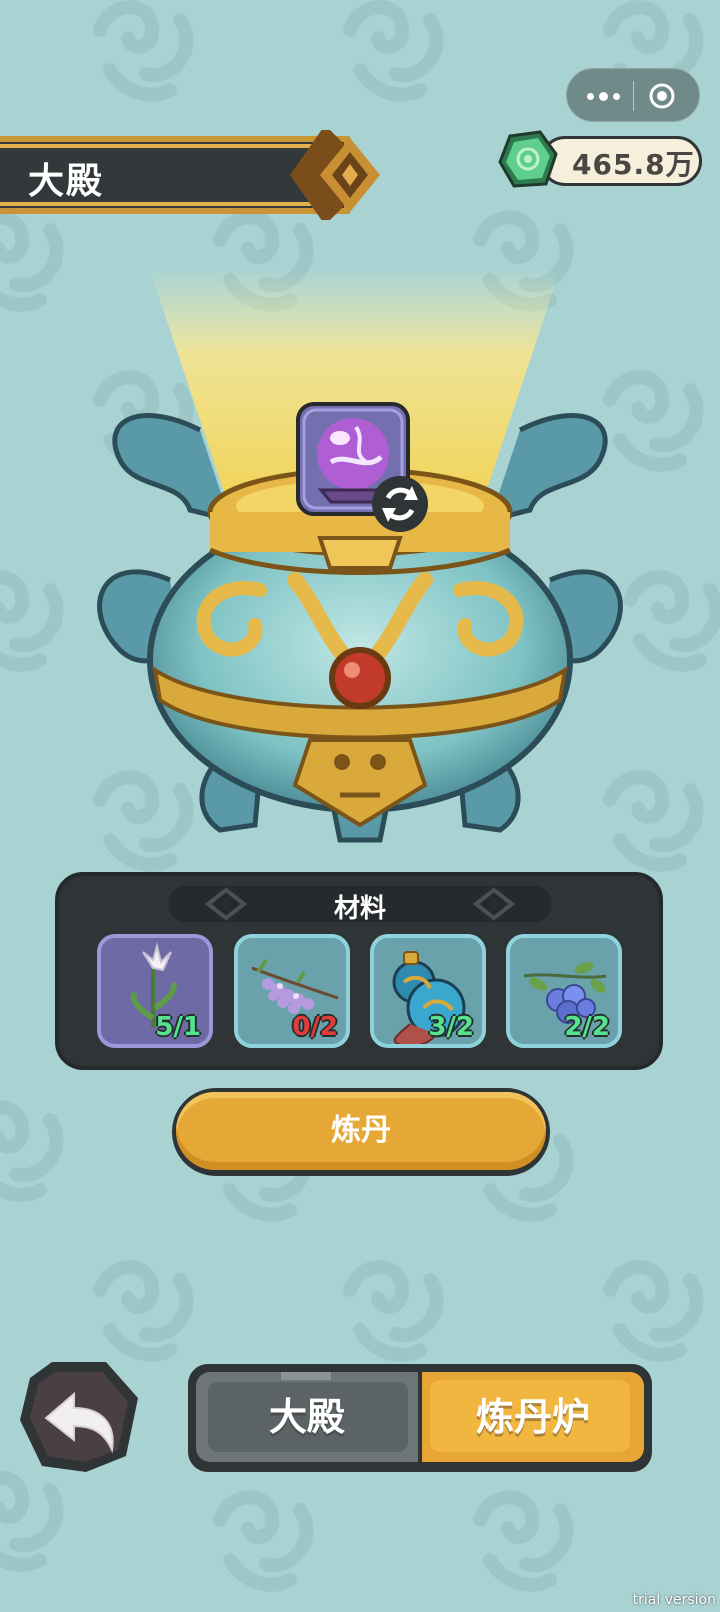  I want to click on materials-title: 材料, so click(359, 909).